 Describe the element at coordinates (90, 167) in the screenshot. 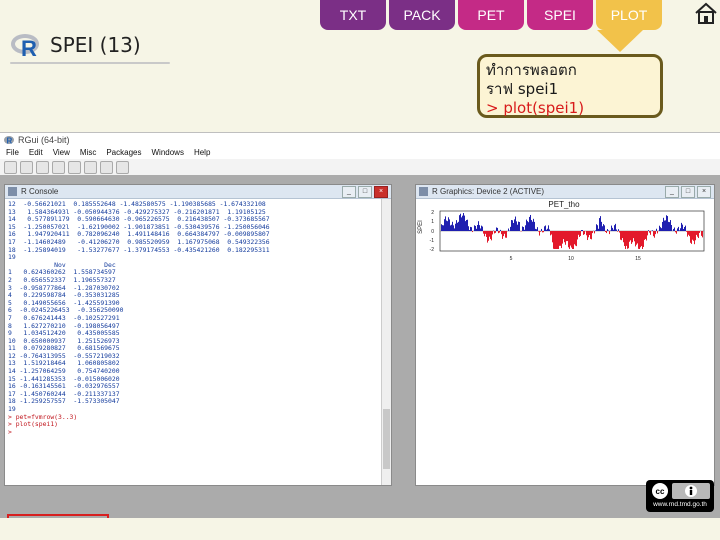

I see `copy-paste-button` at that location.